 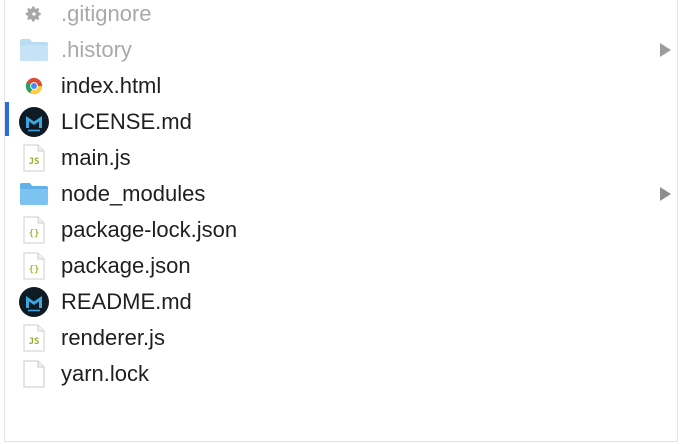 What do you see at coordinates (341, 266) in the screenshot?
I see `file-row-package-json: {} package.json` at bounding box center [341, 266].